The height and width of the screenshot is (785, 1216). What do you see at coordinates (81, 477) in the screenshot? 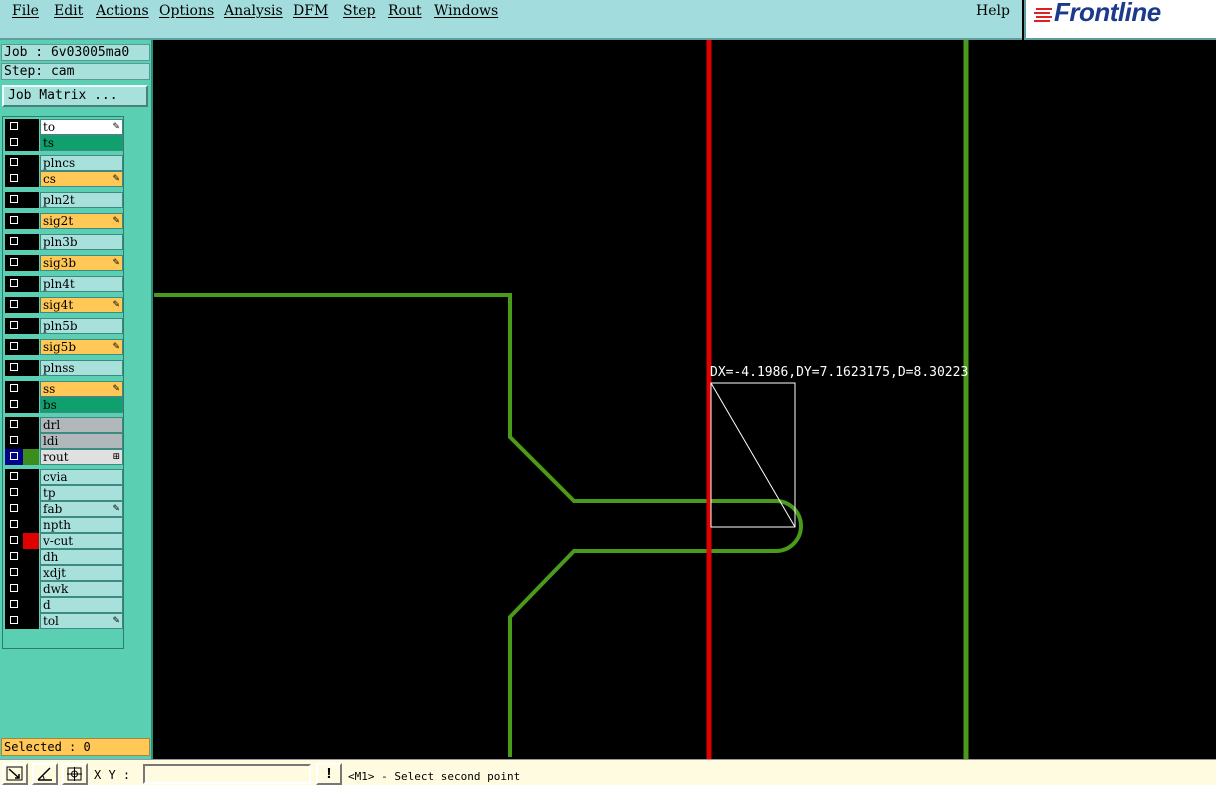
I see `layer-name: cvia` at bounding box center [81, 477].